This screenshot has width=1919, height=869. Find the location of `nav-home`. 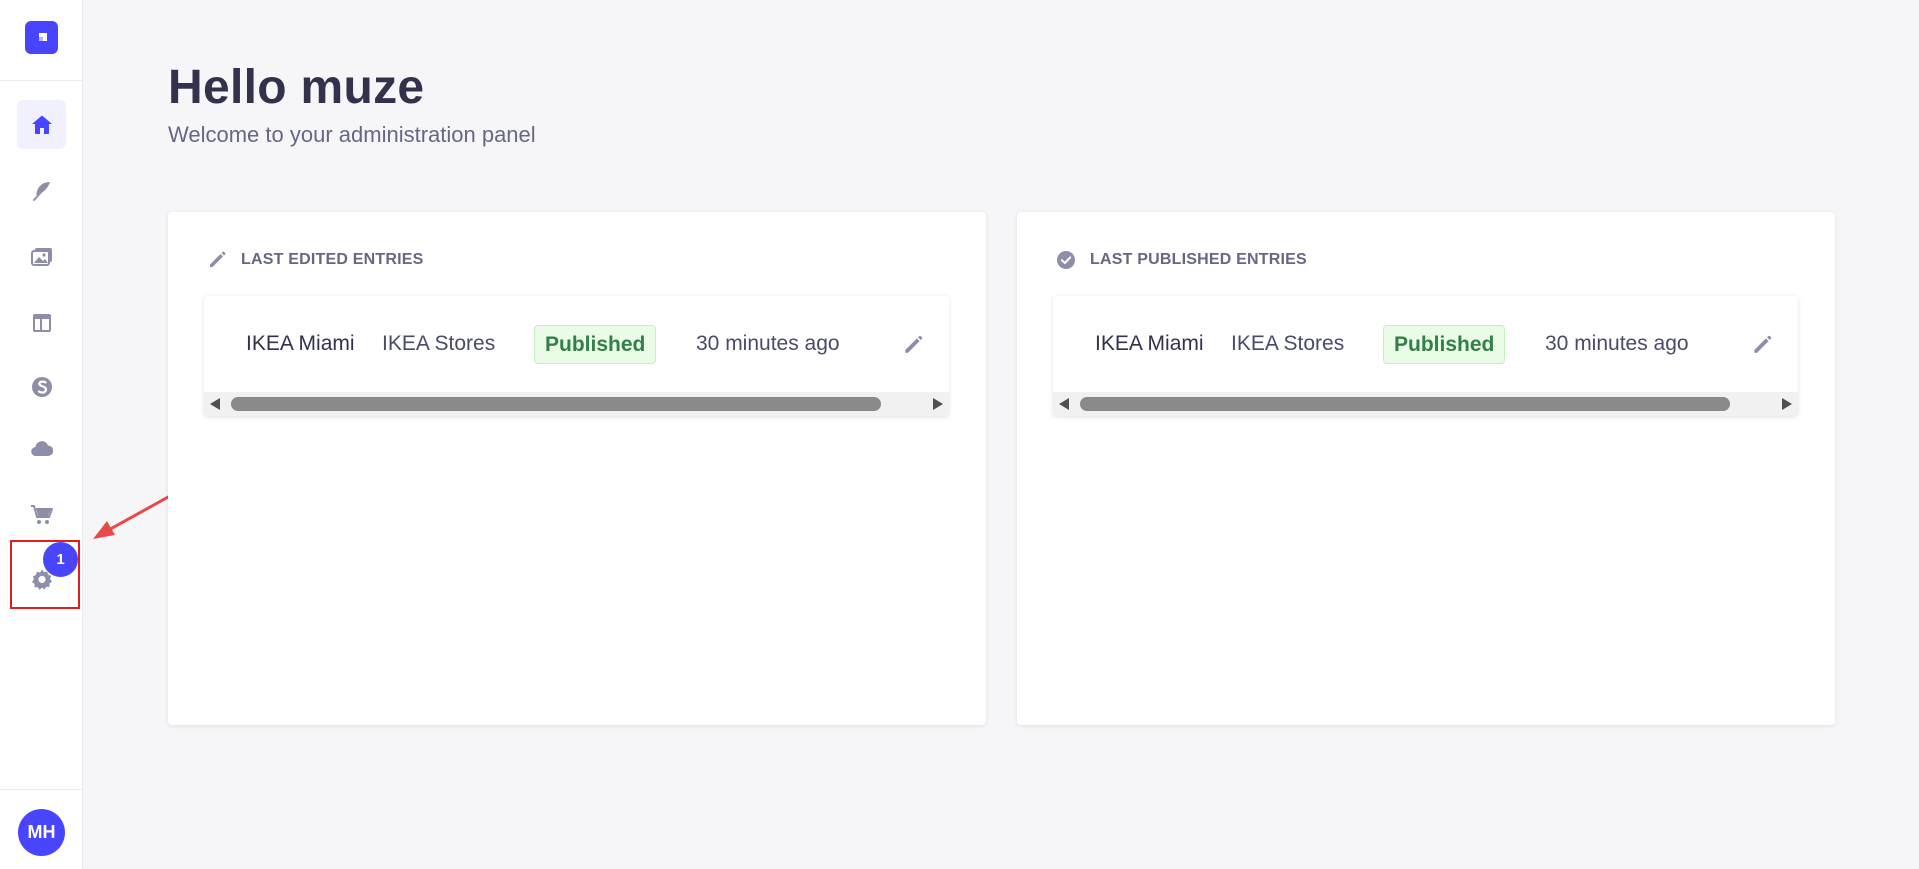

nav-home is located at coordinates (41, 124).